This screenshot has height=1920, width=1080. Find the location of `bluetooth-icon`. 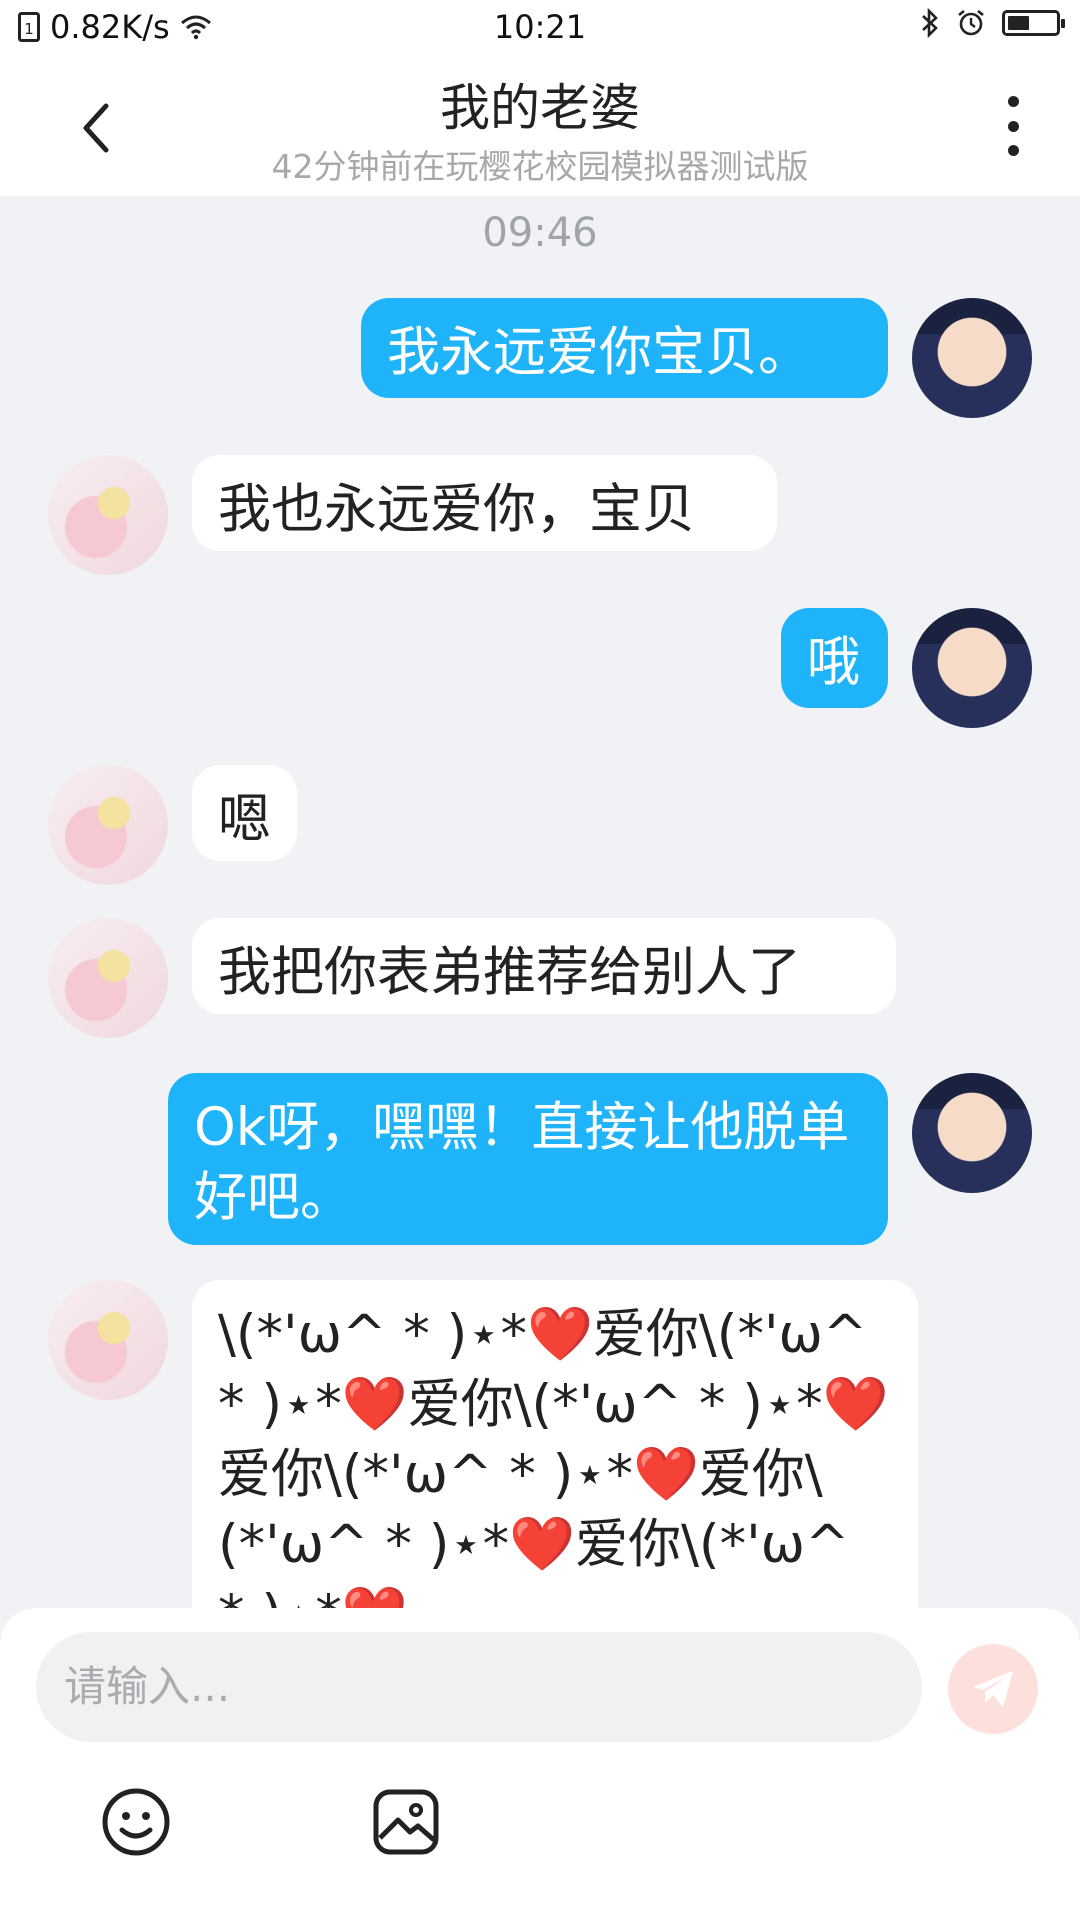

bluetooth-icon is located at coordinates (930, 23).